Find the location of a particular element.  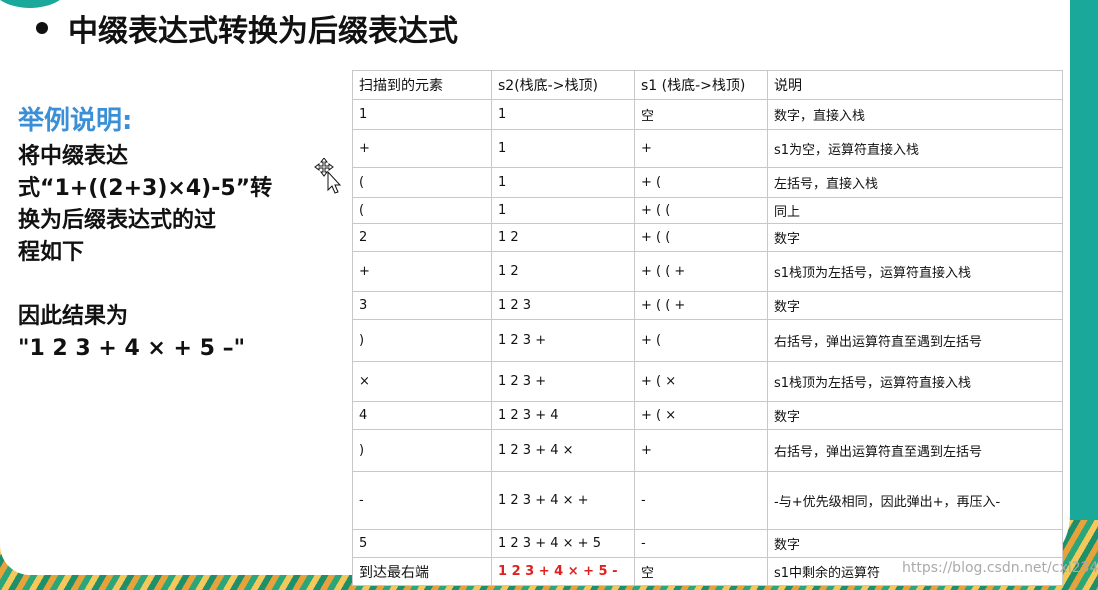

table-row: +1 2 + ( ( + s1栈顶为左括号，运算符直接入栈 is located at coordinates (707, 271).